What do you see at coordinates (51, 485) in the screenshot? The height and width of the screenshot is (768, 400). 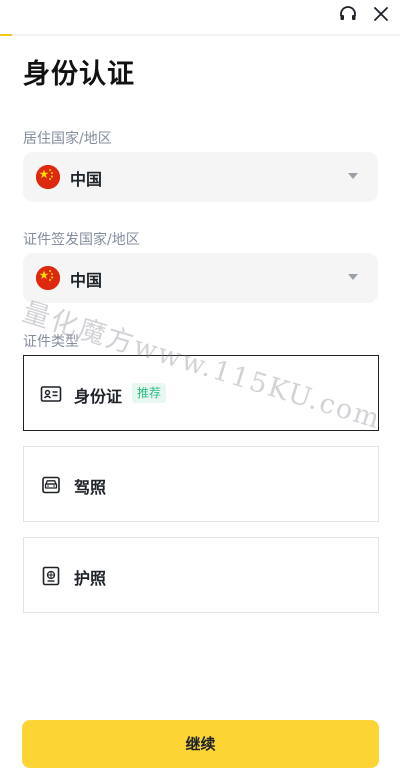 I see `car-icon` at bounding box center [51, 485].